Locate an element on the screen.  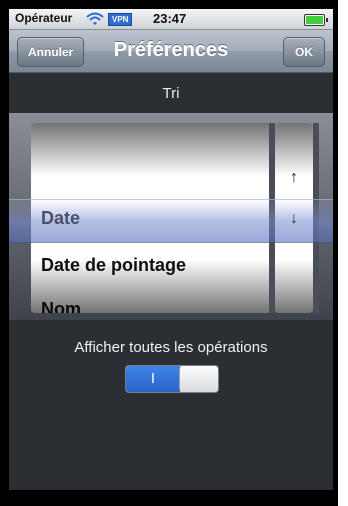
picker-option-nom: Nom is located at coordinates (61, 306).